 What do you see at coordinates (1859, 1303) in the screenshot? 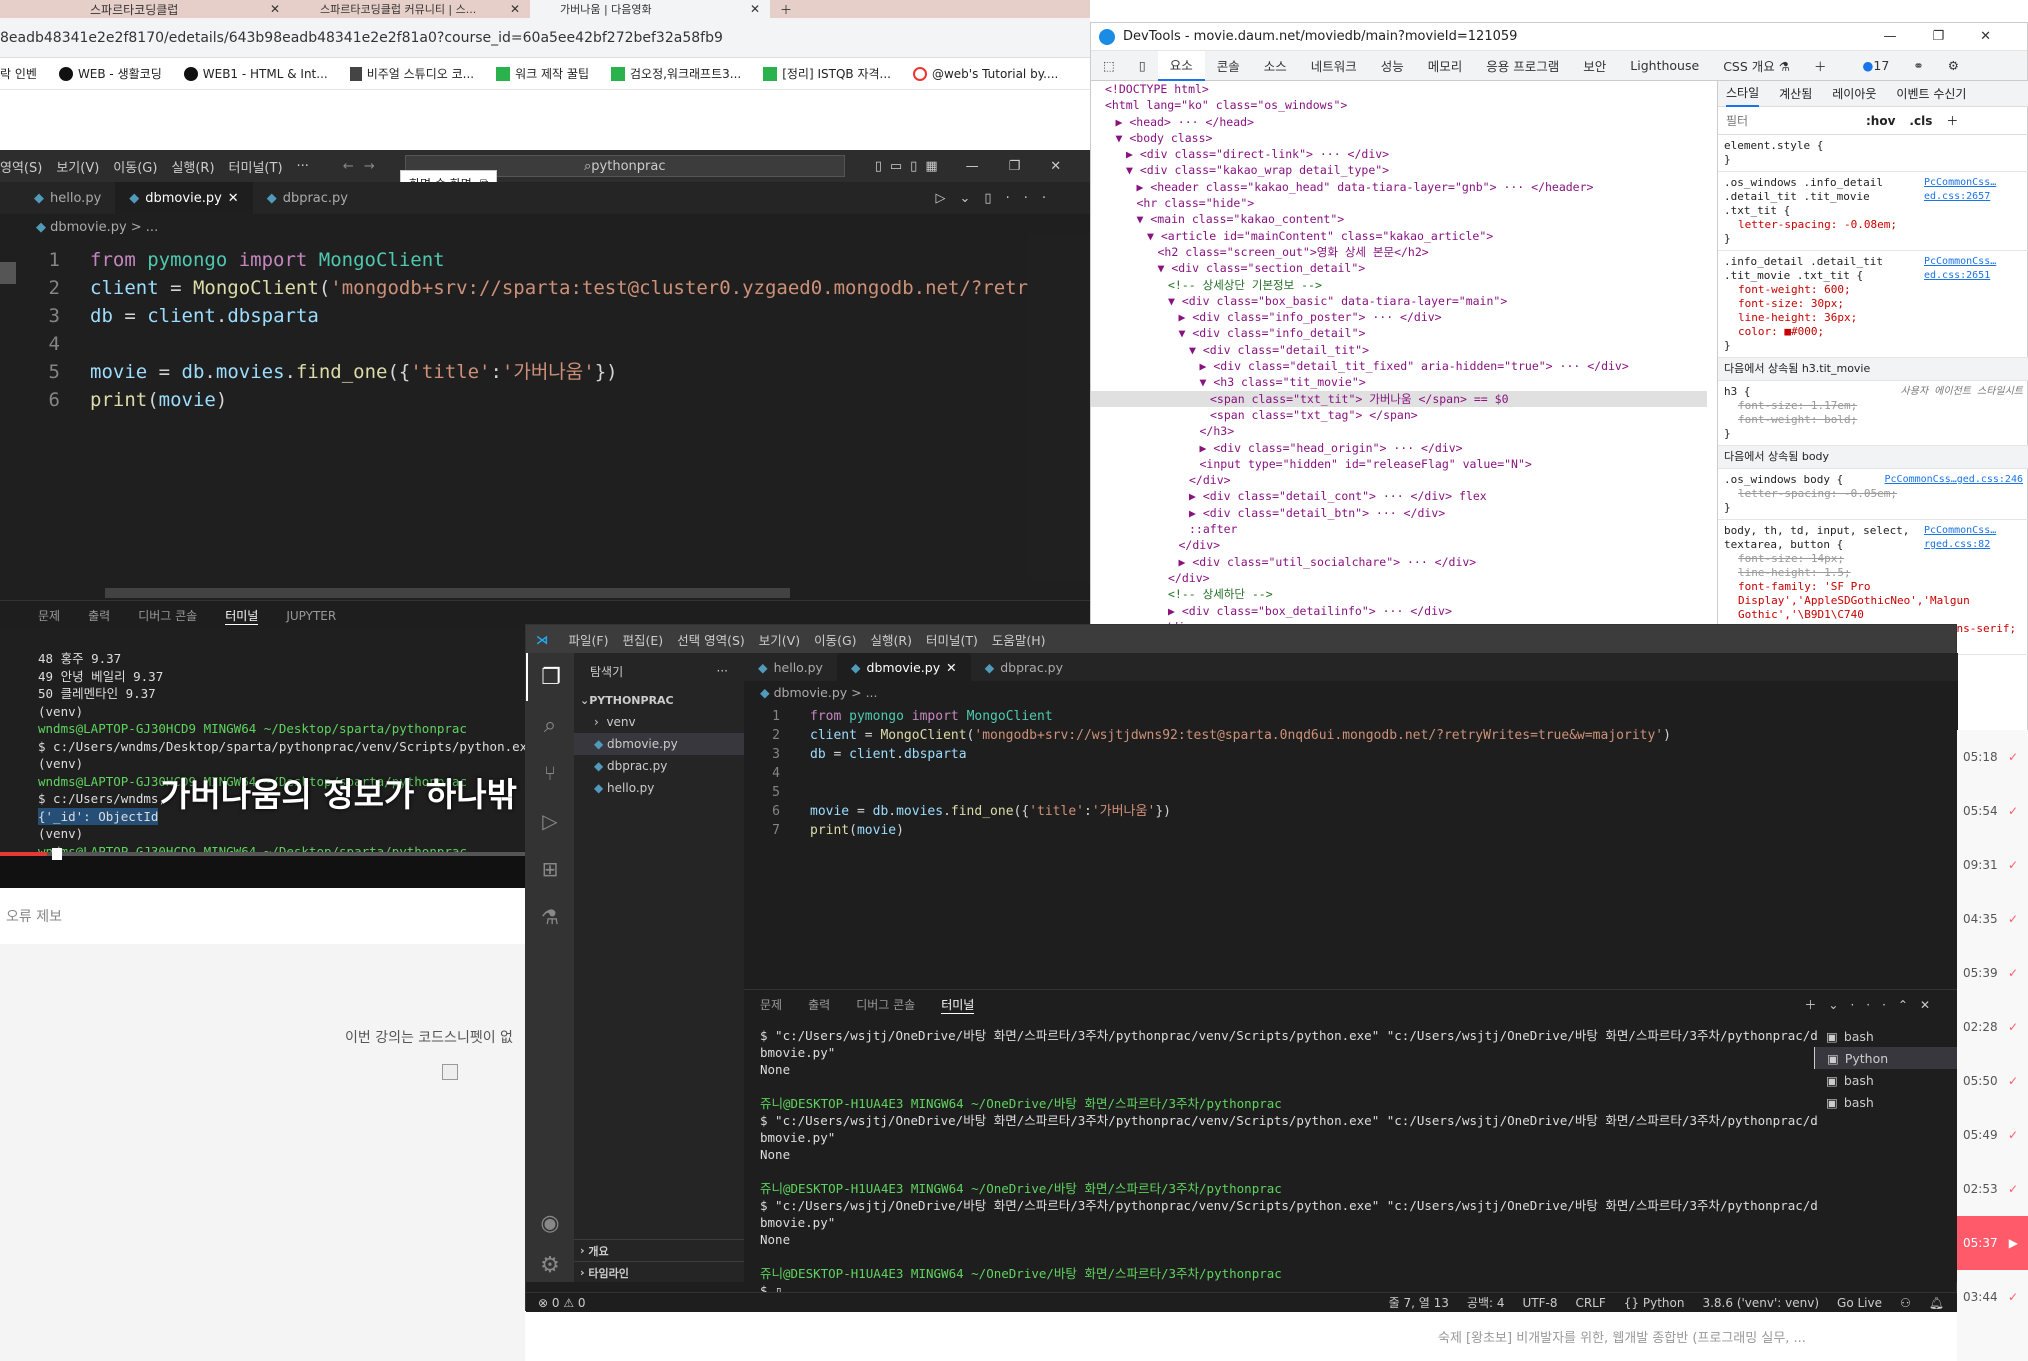
I see `go-live-button: Go Live` at bounding box center [1859, 1303].